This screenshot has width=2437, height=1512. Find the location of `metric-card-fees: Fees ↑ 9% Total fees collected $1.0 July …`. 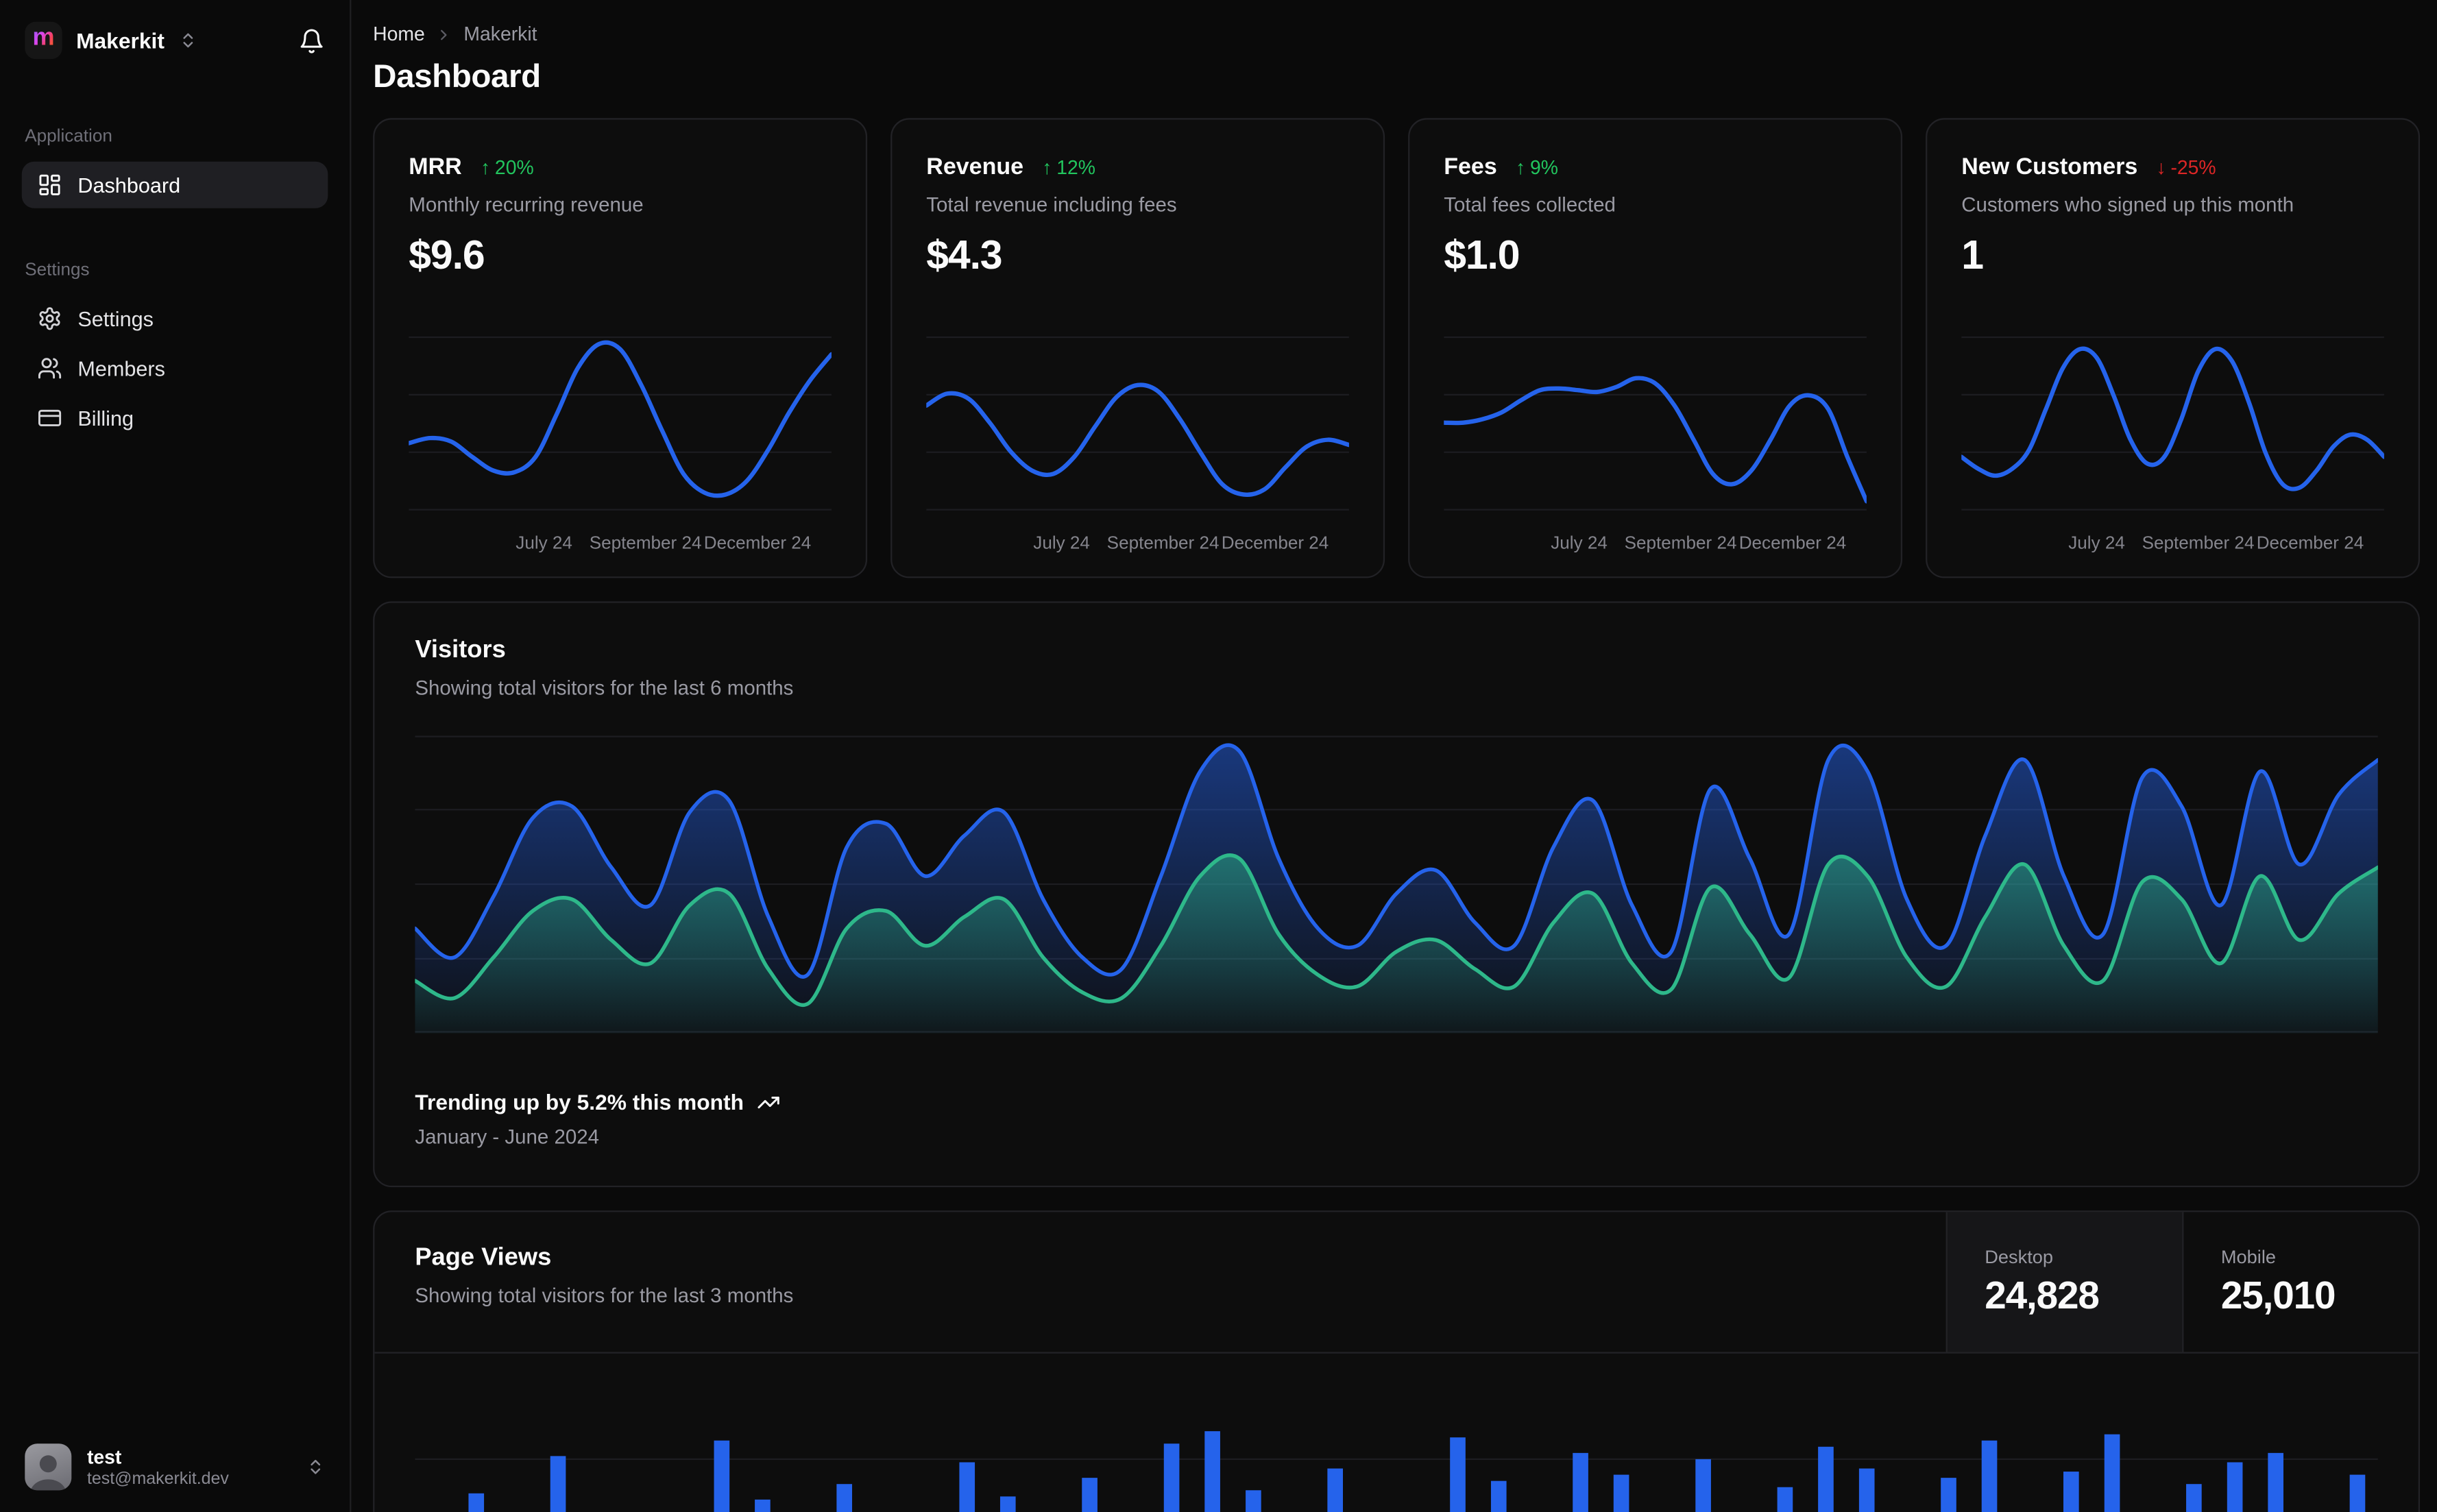

metric-card-fees: Fees ↑ 9% Total fees collected $1.0 July … is located at coordinates (1655, 348).